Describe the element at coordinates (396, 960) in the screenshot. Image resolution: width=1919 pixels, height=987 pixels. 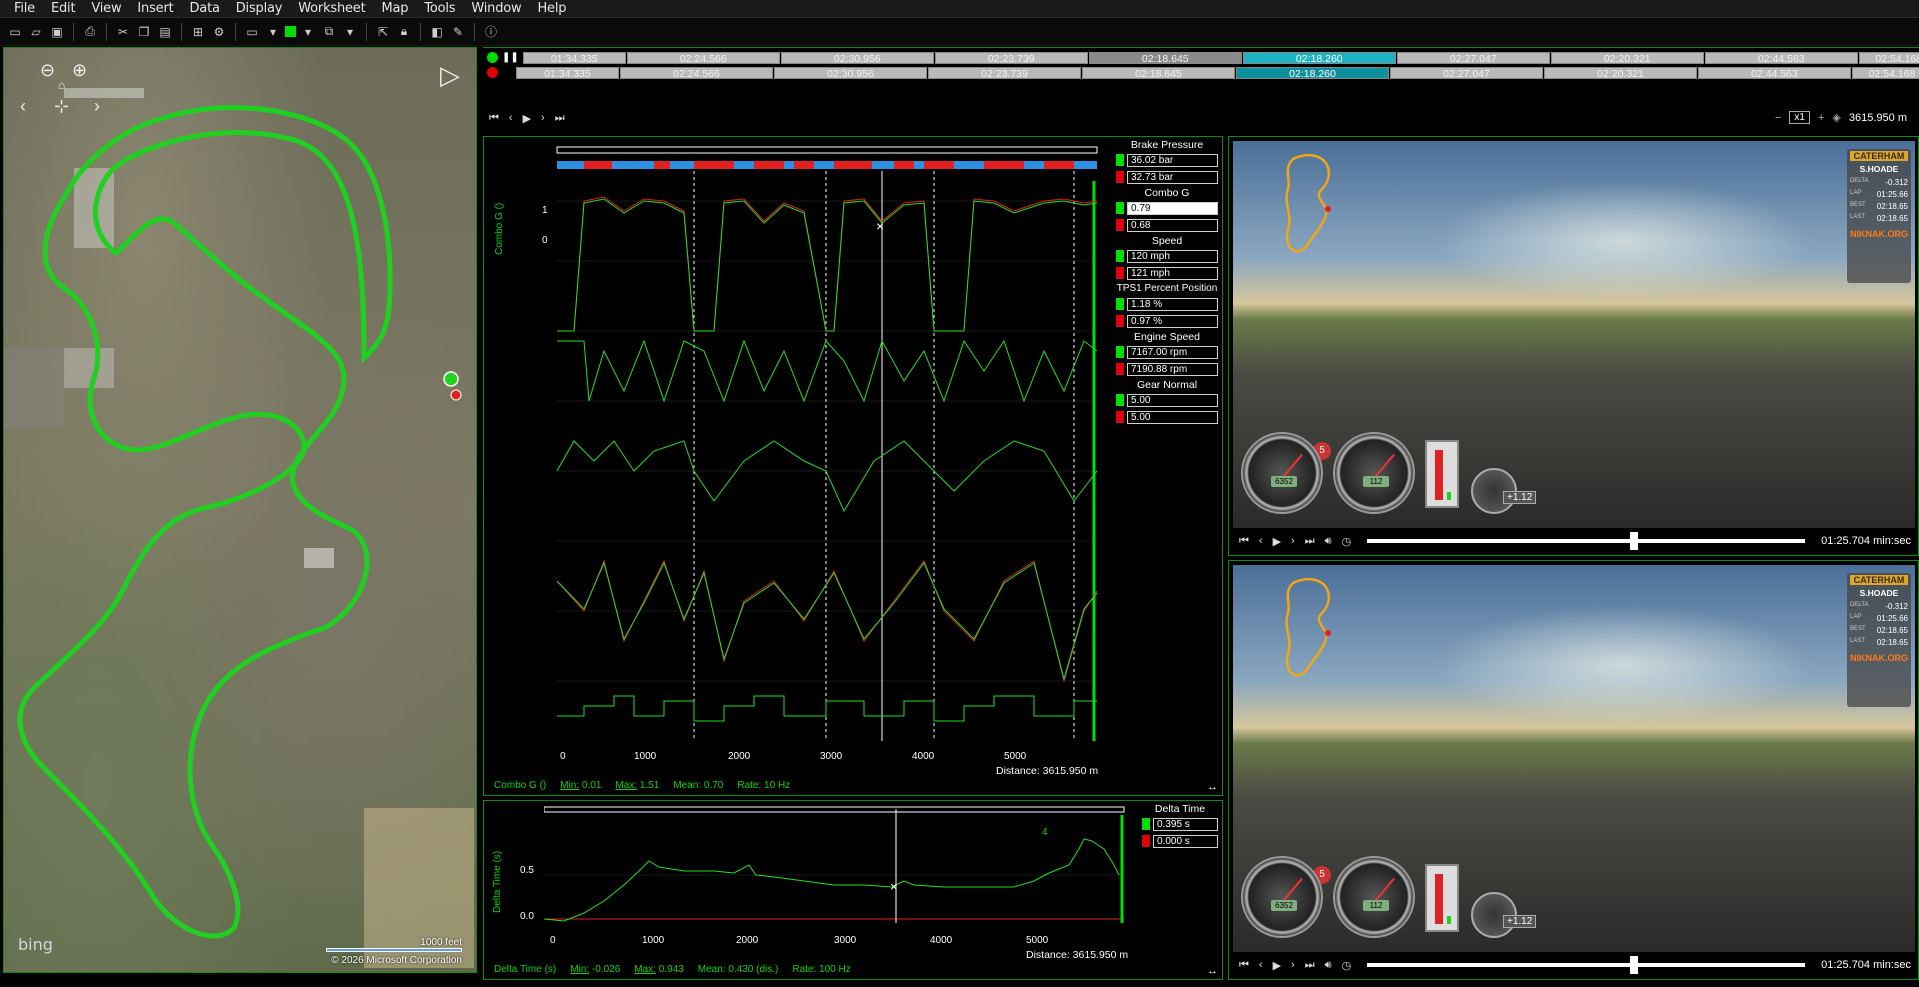
I see `map-copyright: © 2026 Microsoft Corporation` at that location.